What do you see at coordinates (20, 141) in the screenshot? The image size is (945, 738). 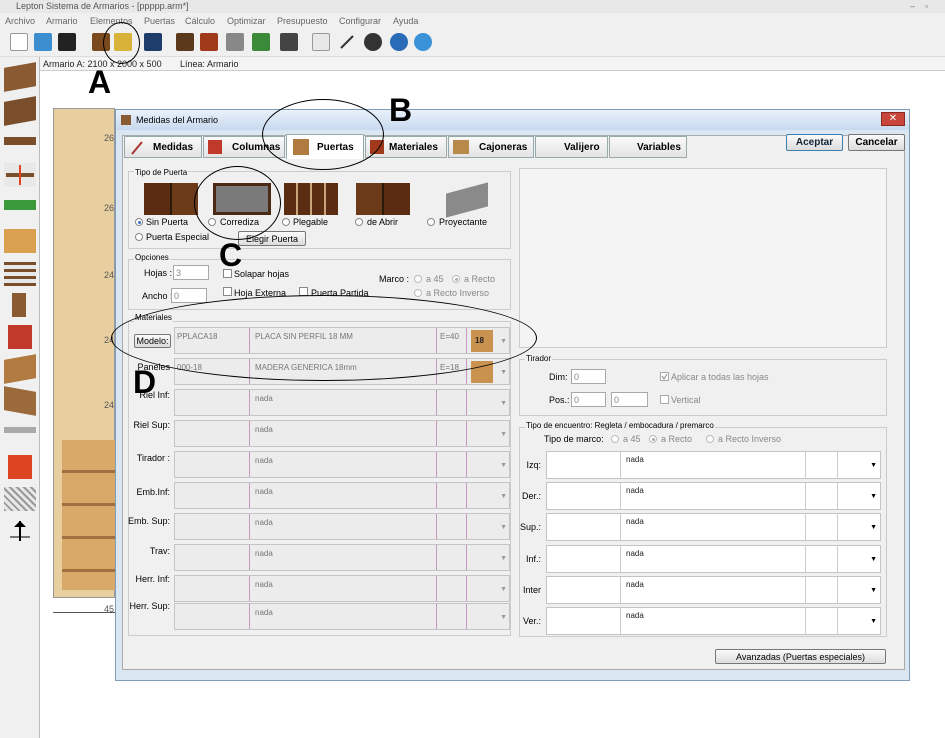 I see `shelf-icon` at bounding box center [20, 141].